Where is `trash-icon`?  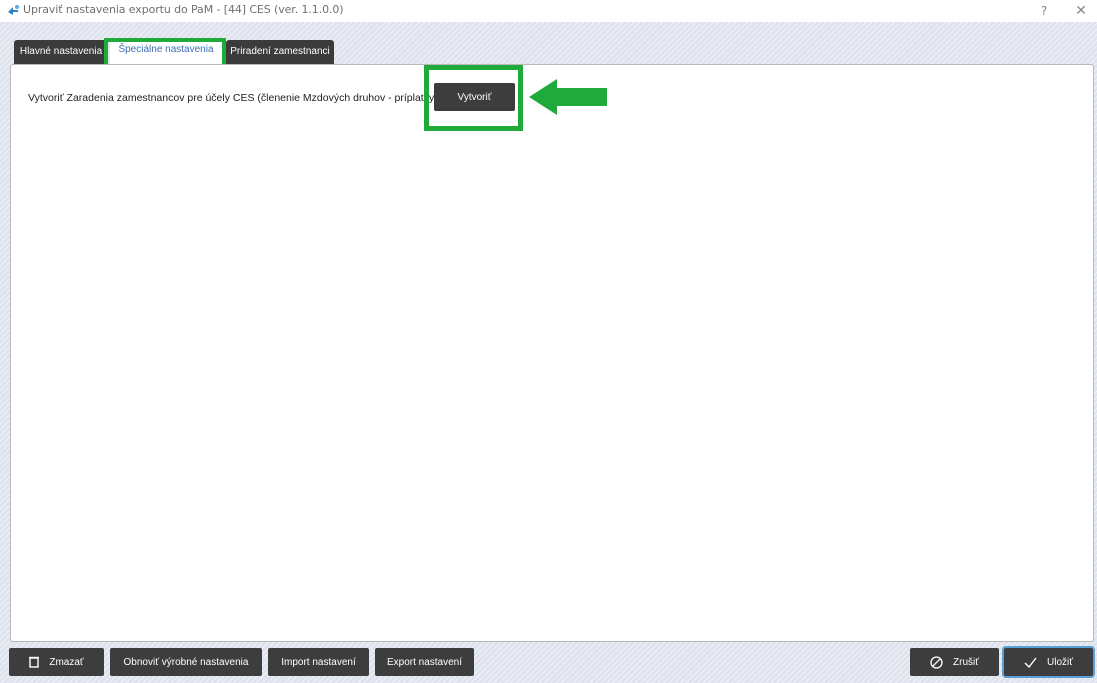 trash-icon is located at coordinates (34, 662).